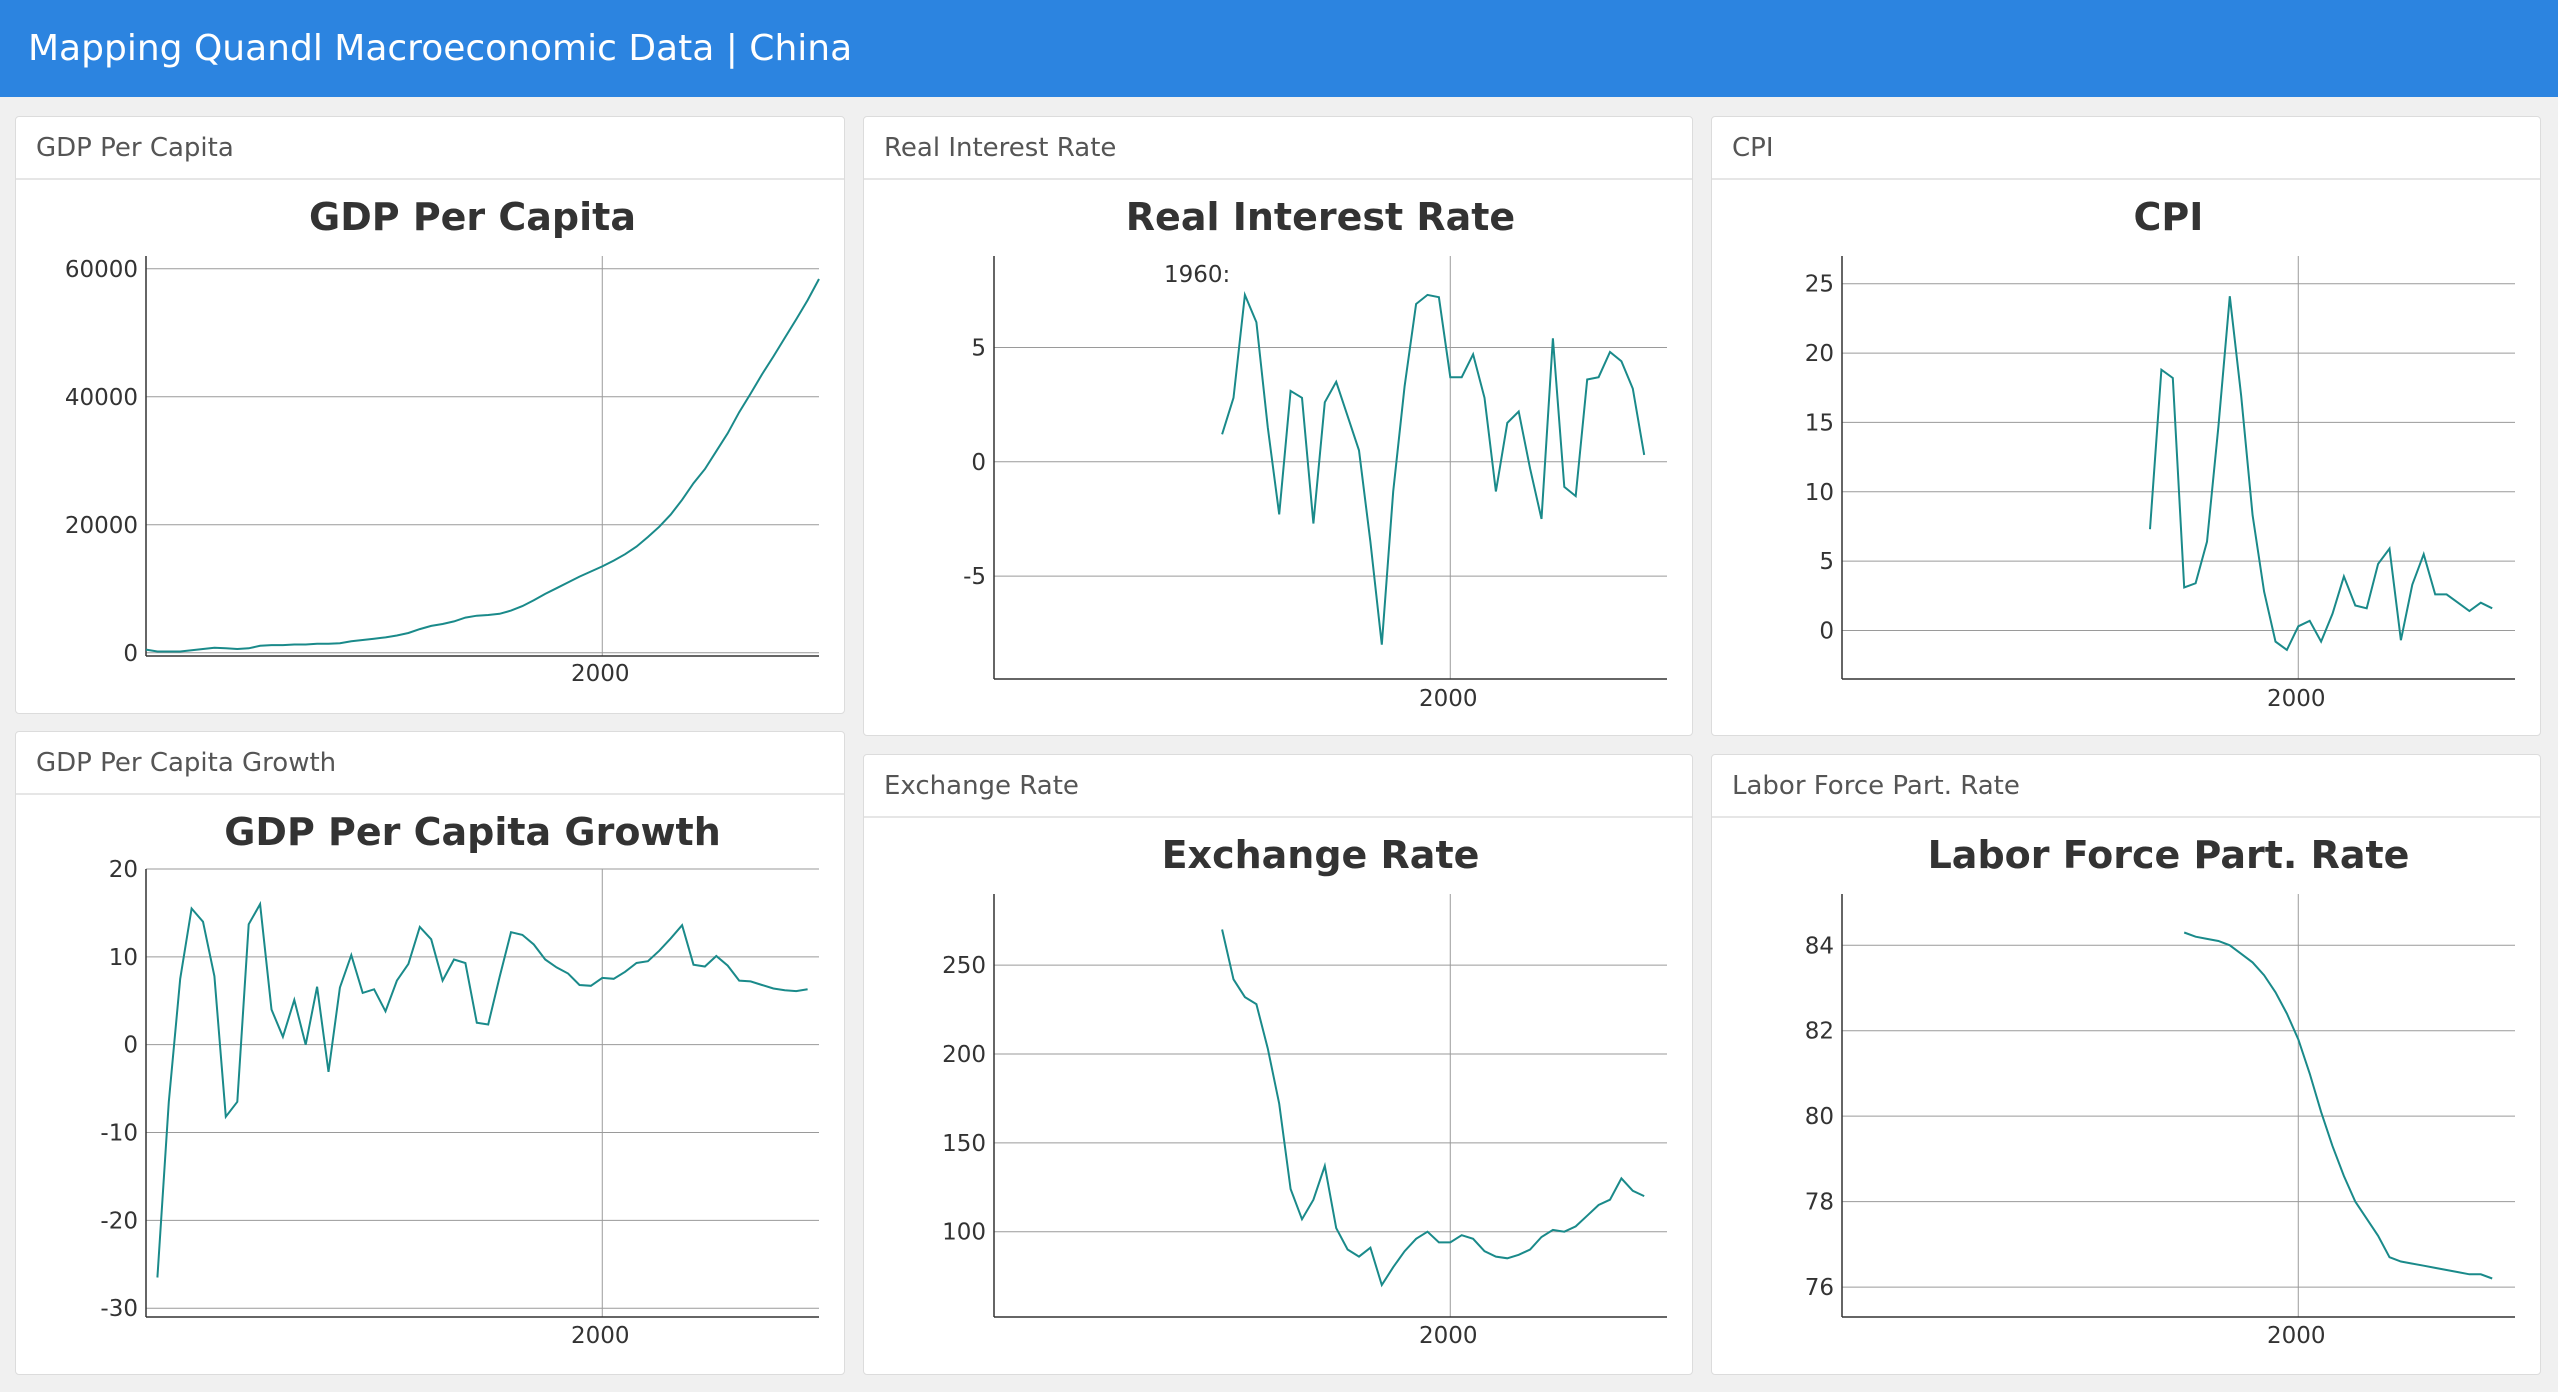 Image resolution: width=2558 pixels, height=1392 pixels. I want to click on panel-header-gdp-per-capita: GDP Per Capita, so click(430, 148).